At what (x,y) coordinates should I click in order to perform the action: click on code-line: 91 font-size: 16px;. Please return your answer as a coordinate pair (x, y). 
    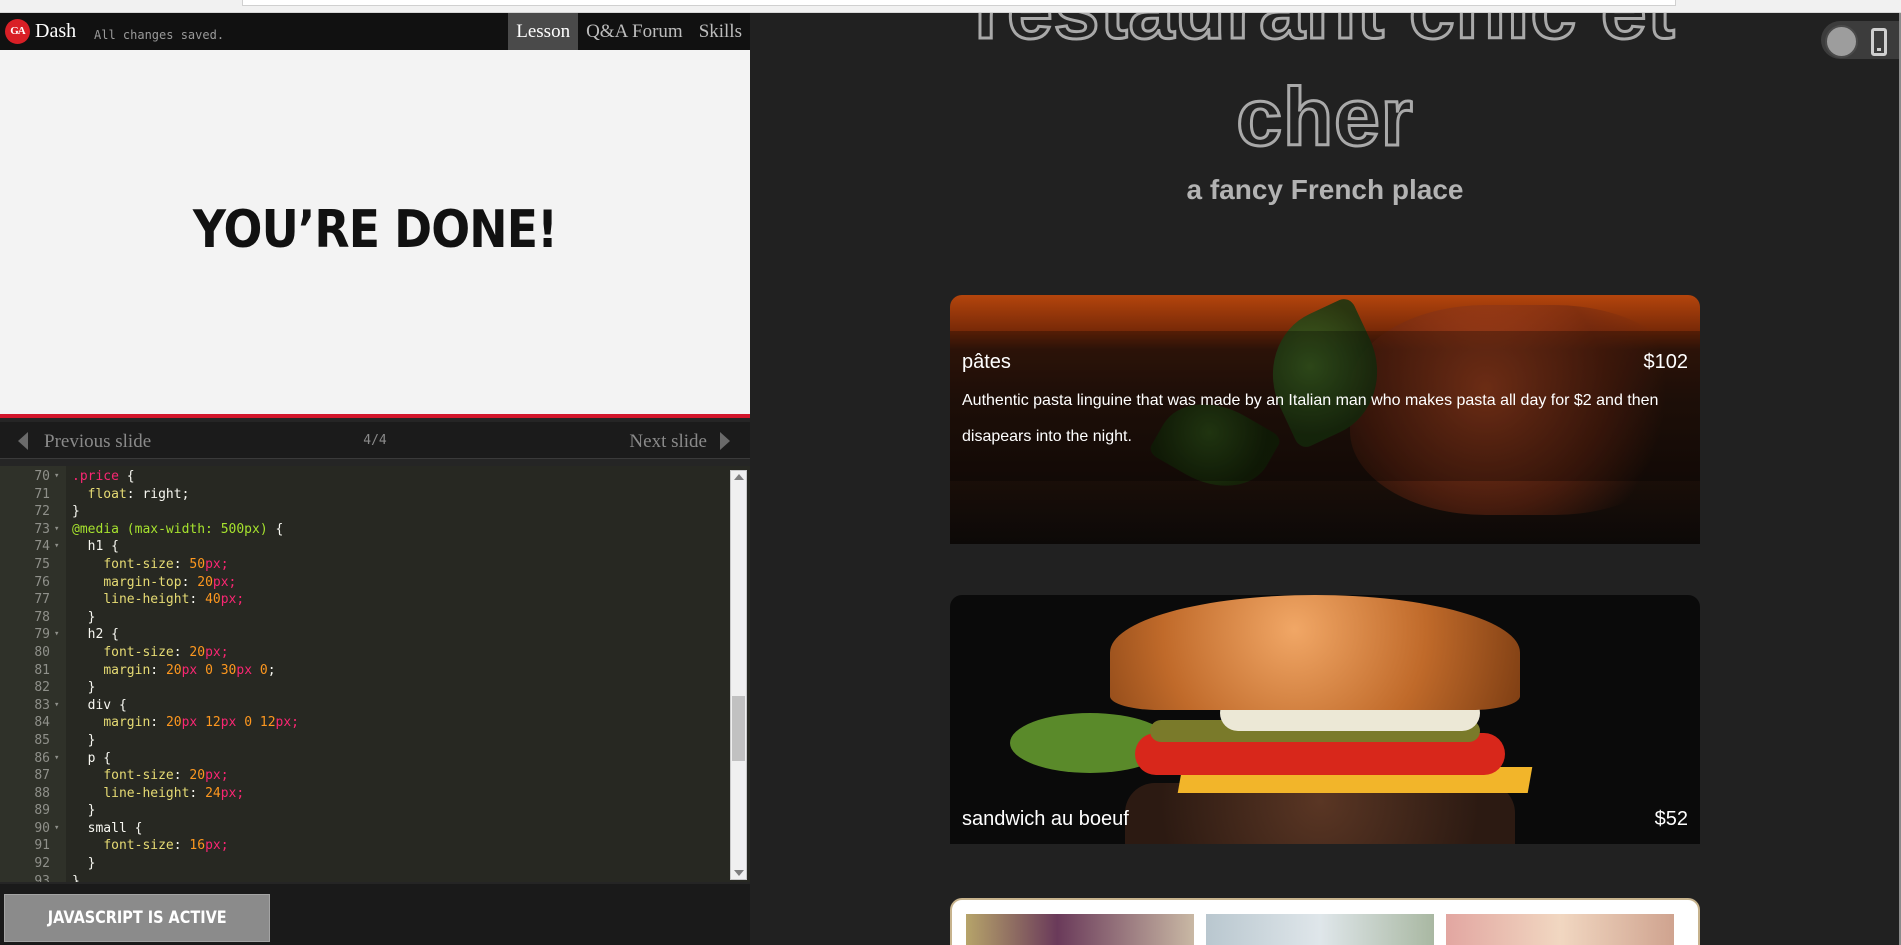
    Looking at the image, I should click on (364, 846).